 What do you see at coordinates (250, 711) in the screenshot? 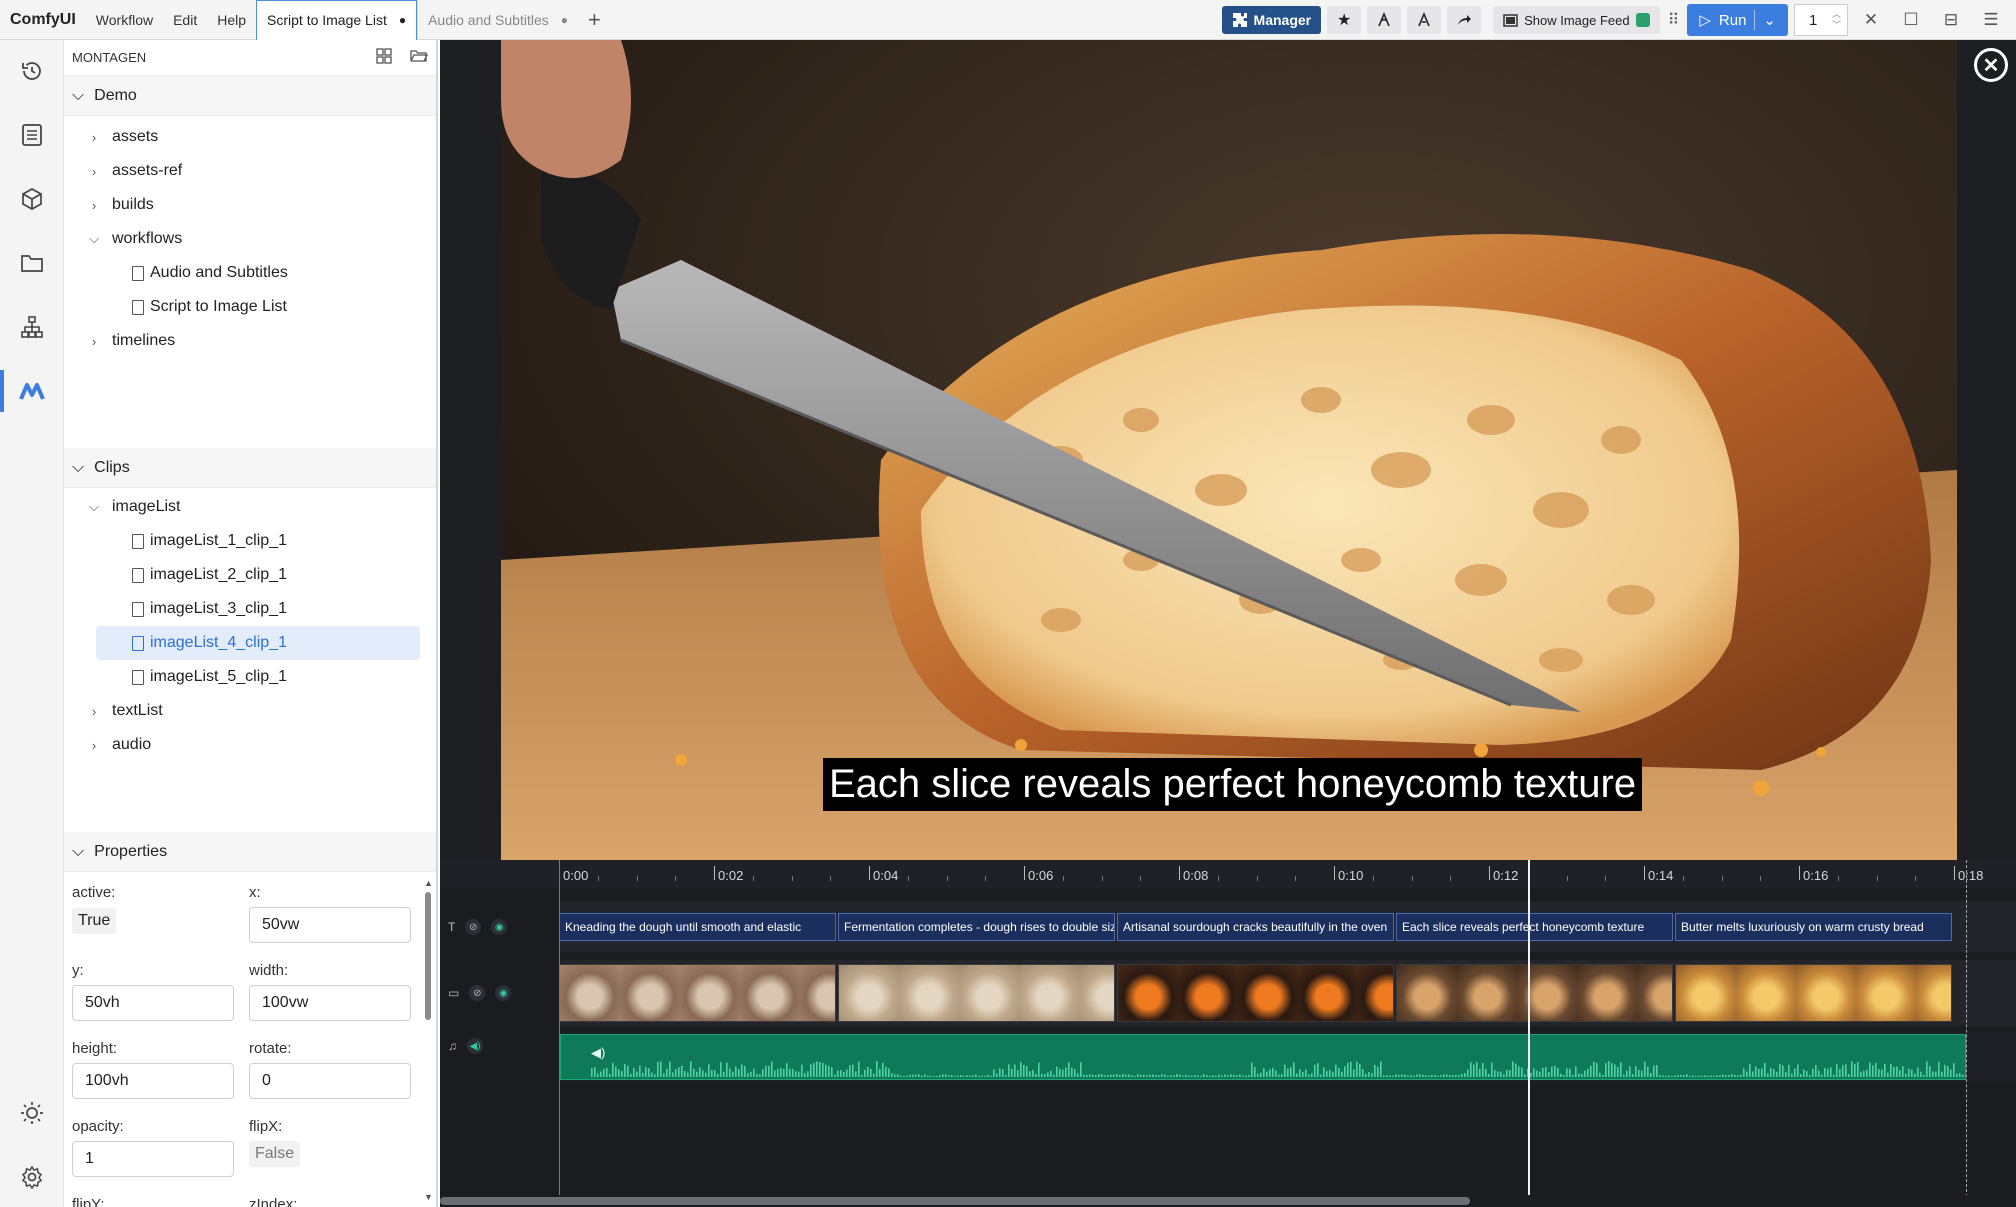
I see `tree-item-textlist: › textList` at bounding box center [250, 711].